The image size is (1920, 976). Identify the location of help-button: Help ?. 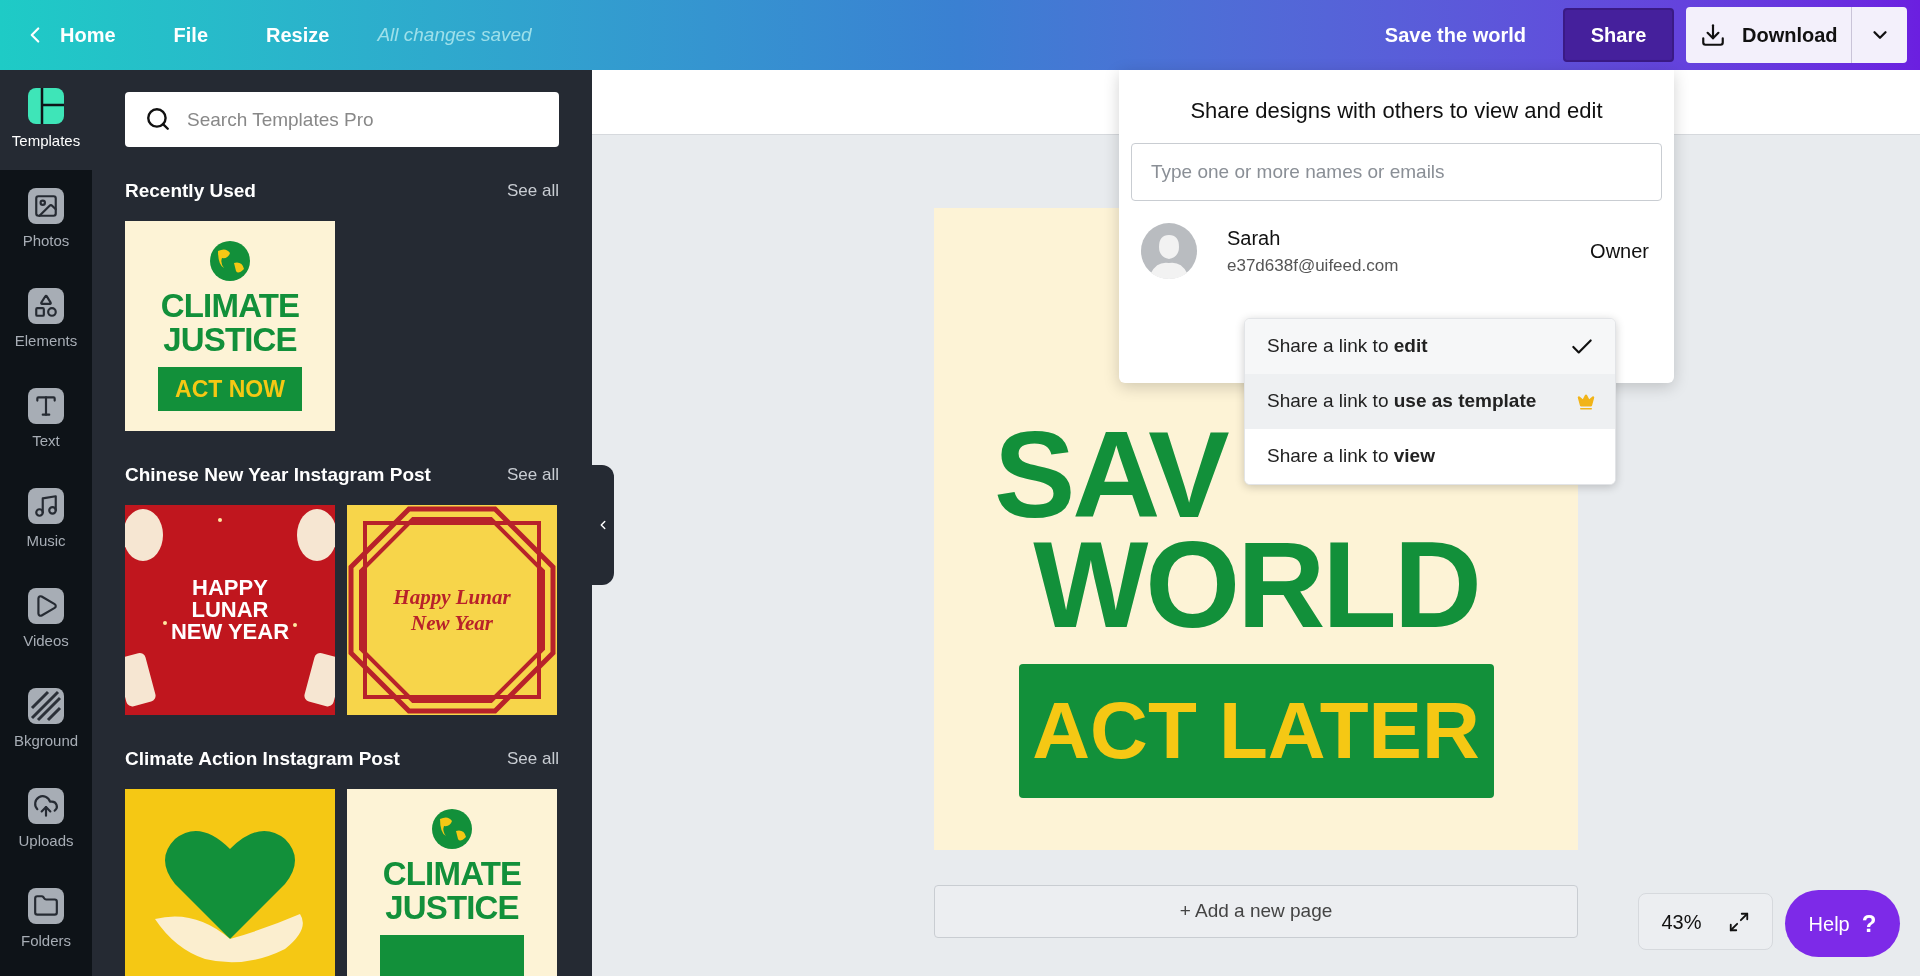
(1842, 923).